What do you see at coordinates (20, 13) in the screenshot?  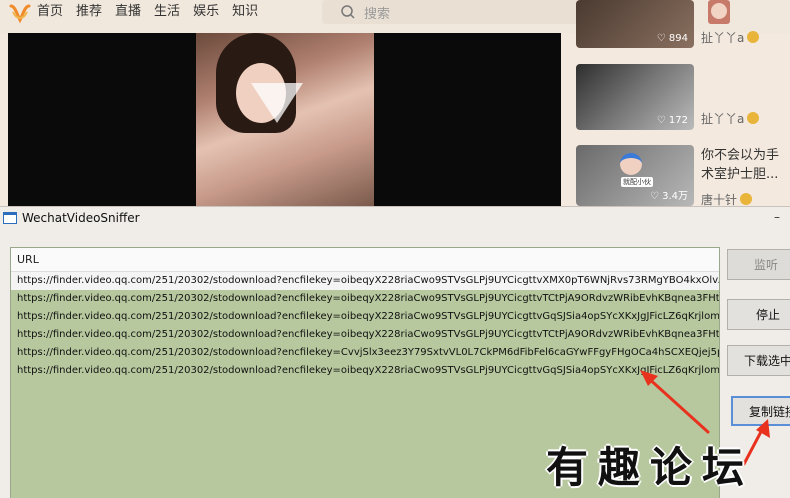 I see `app-logo-icon` at bounding box center [20, 13].